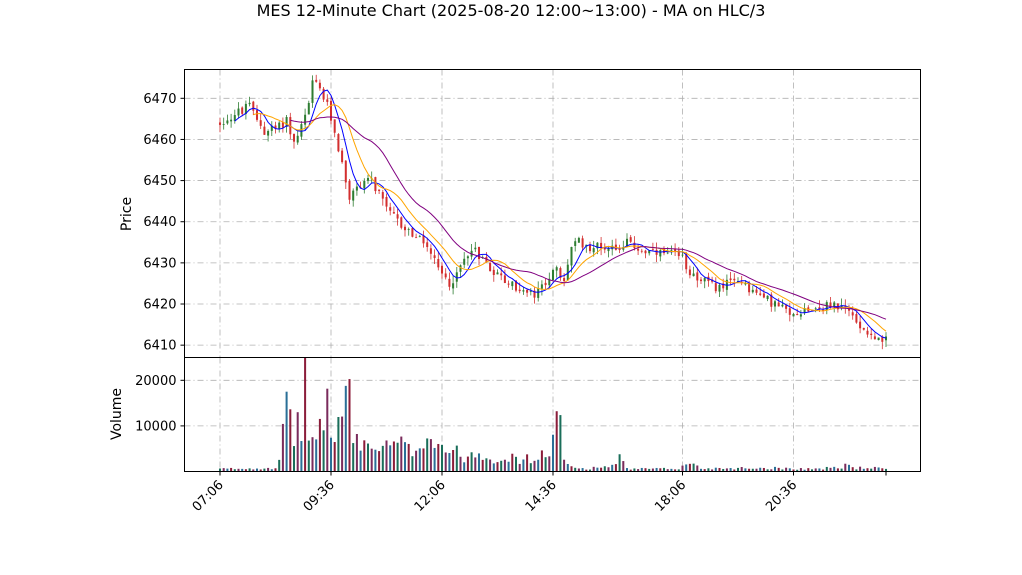 Image resolution: width=1022 pixels, height=575 pixels. I want to click on price-tick-label: 6420, so click(159, 305).